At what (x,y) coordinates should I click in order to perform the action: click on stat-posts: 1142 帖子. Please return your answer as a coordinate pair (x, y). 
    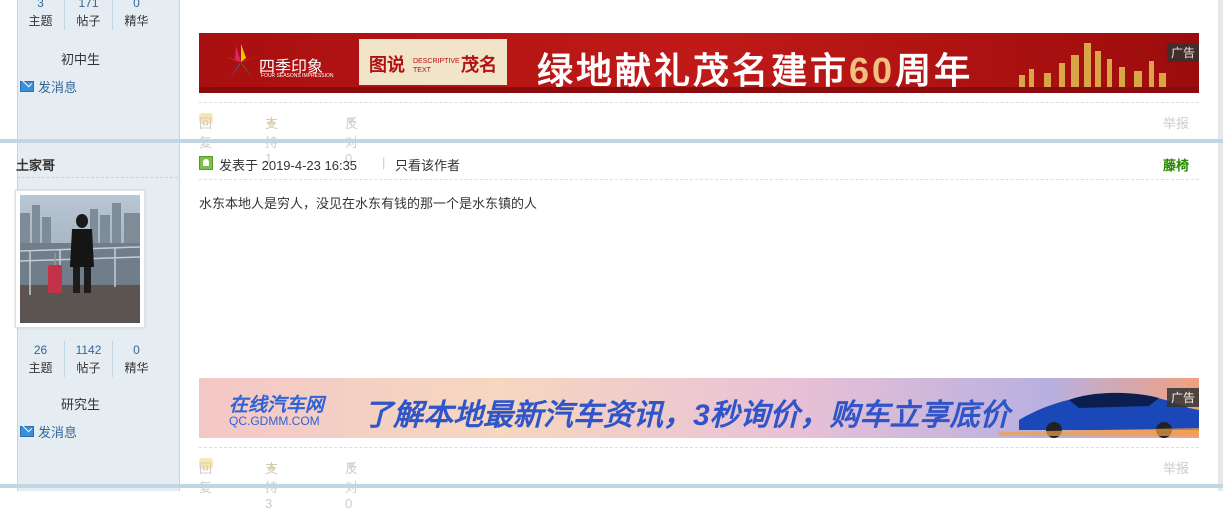
    Looking at the image, I should click on (88, 359).